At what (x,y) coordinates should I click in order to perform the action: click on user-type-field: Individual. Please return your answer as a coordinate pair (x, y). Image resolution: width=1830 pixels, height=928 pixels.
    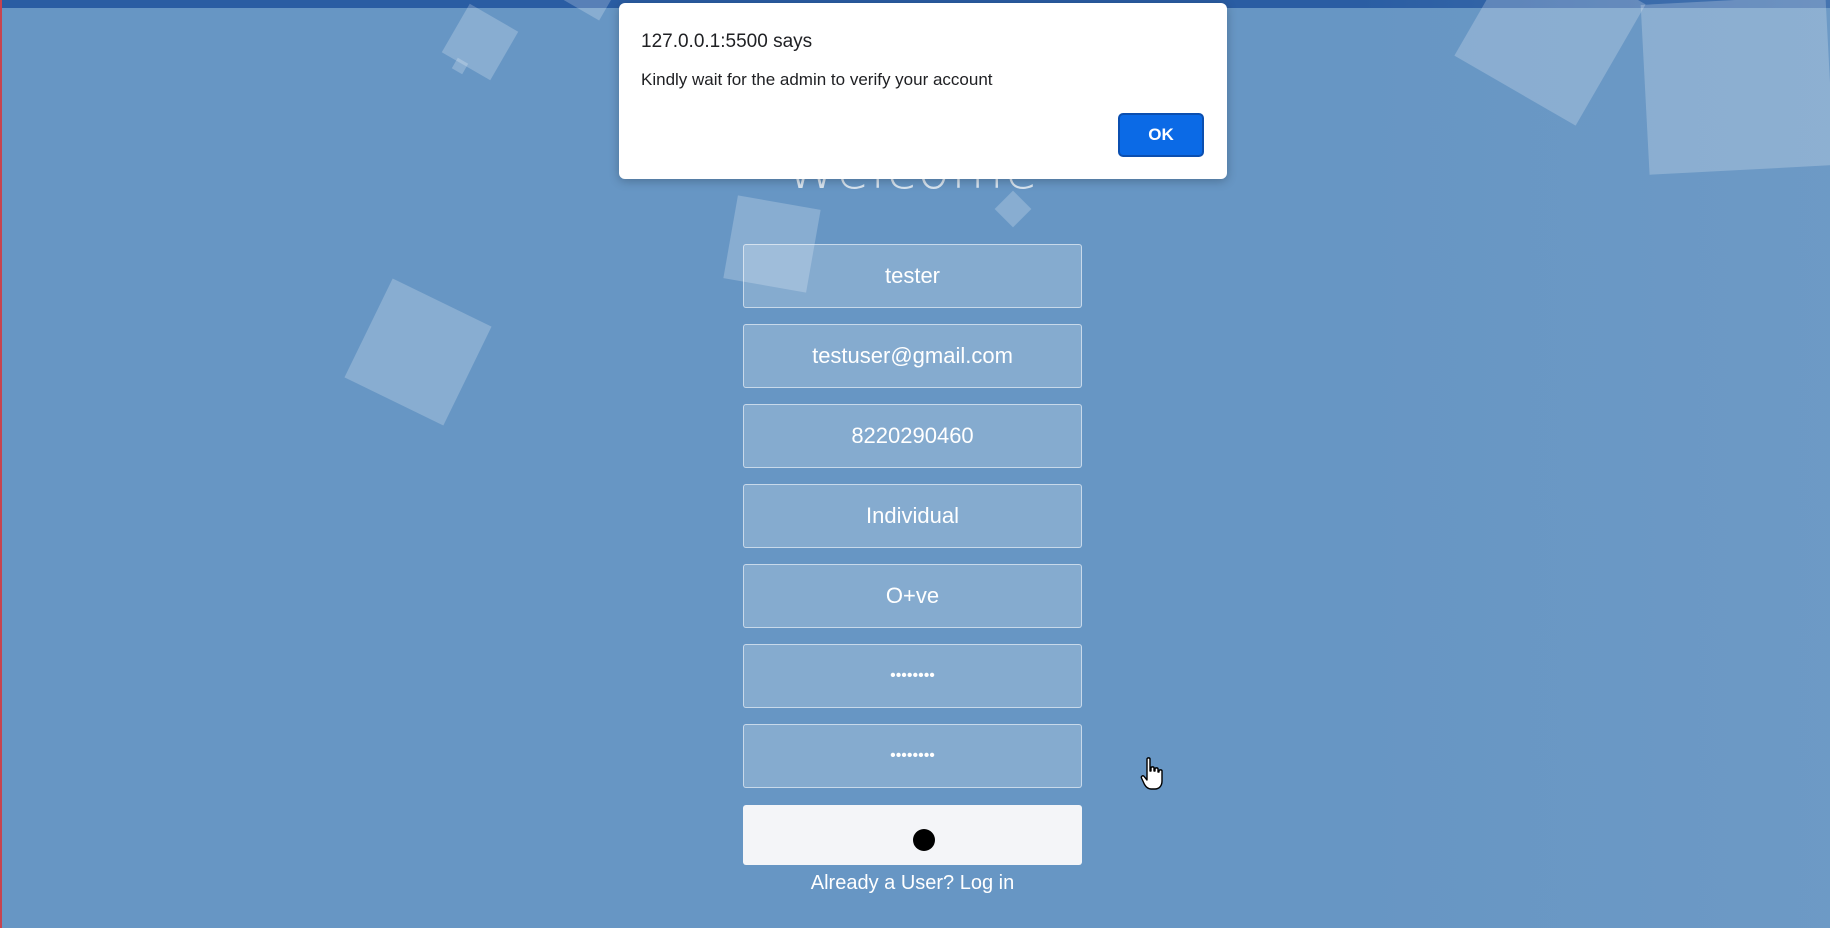
    Looking at the image, I should click on (912, 516).